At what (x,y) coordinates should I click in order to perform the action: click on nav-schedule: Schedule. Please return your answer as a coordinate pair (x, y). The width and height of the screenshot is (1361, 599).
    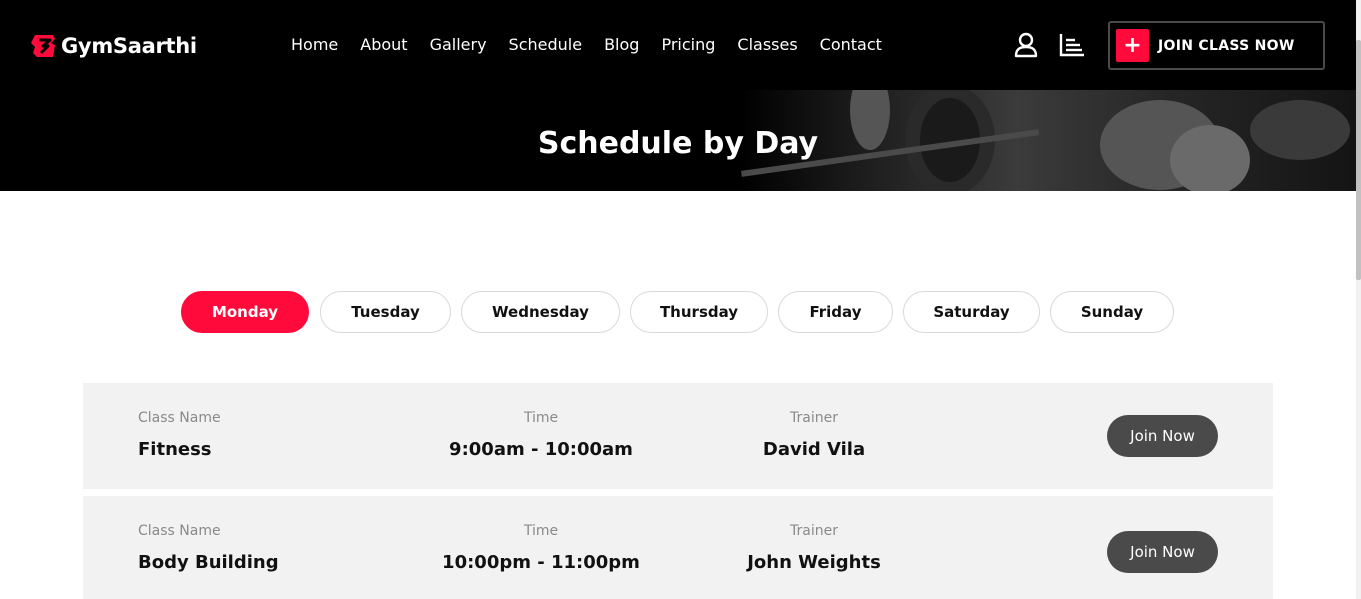
    Looking at the image, I should click on (546, 45).